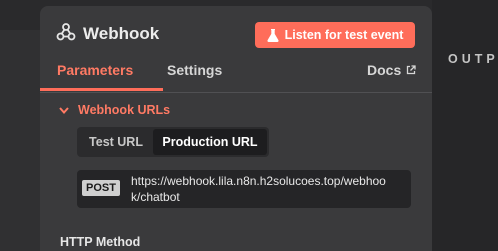 This screenshot has width=498, height=251. What do you see at coordinates (100, 242) in the screenshot?
I see `http-method-label: HTTP Method` at bounding box center [100, 242].